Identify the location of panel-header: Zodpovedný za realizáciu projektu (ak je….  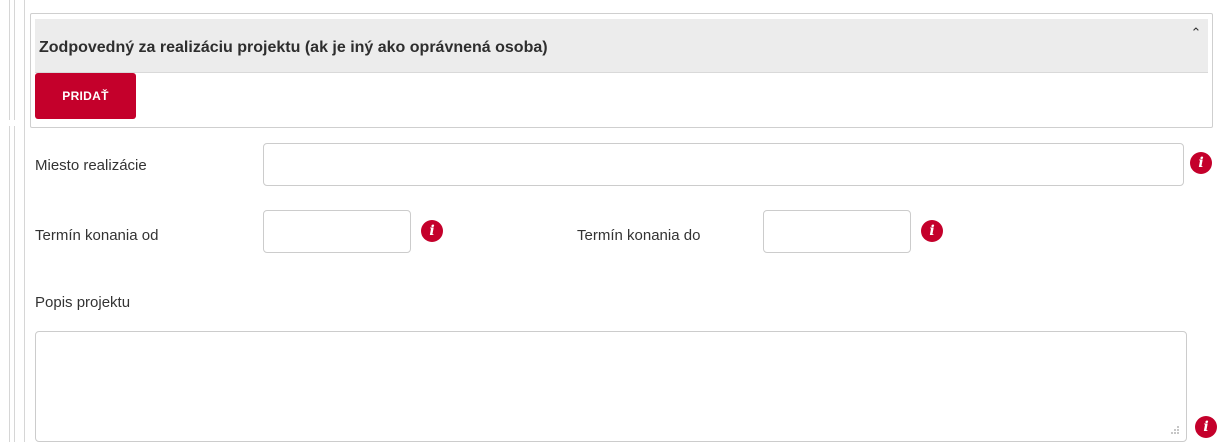
(621, 46).